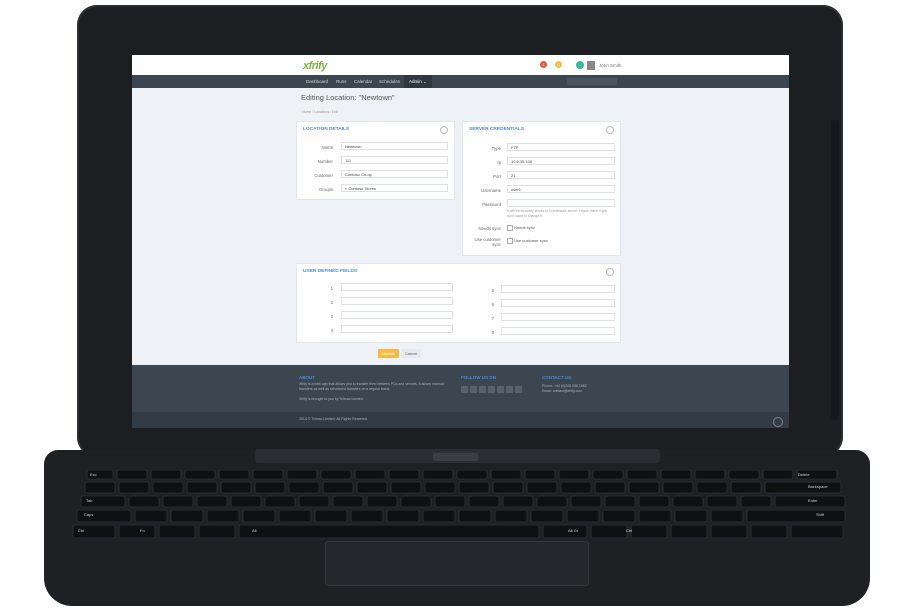 The height and width of the screenshot is (611, 912). What do you see at coordinates (573, 530) in the screenshot?
I see `key-alt-gr: Alt Gr` at bounding box center [573, 530].